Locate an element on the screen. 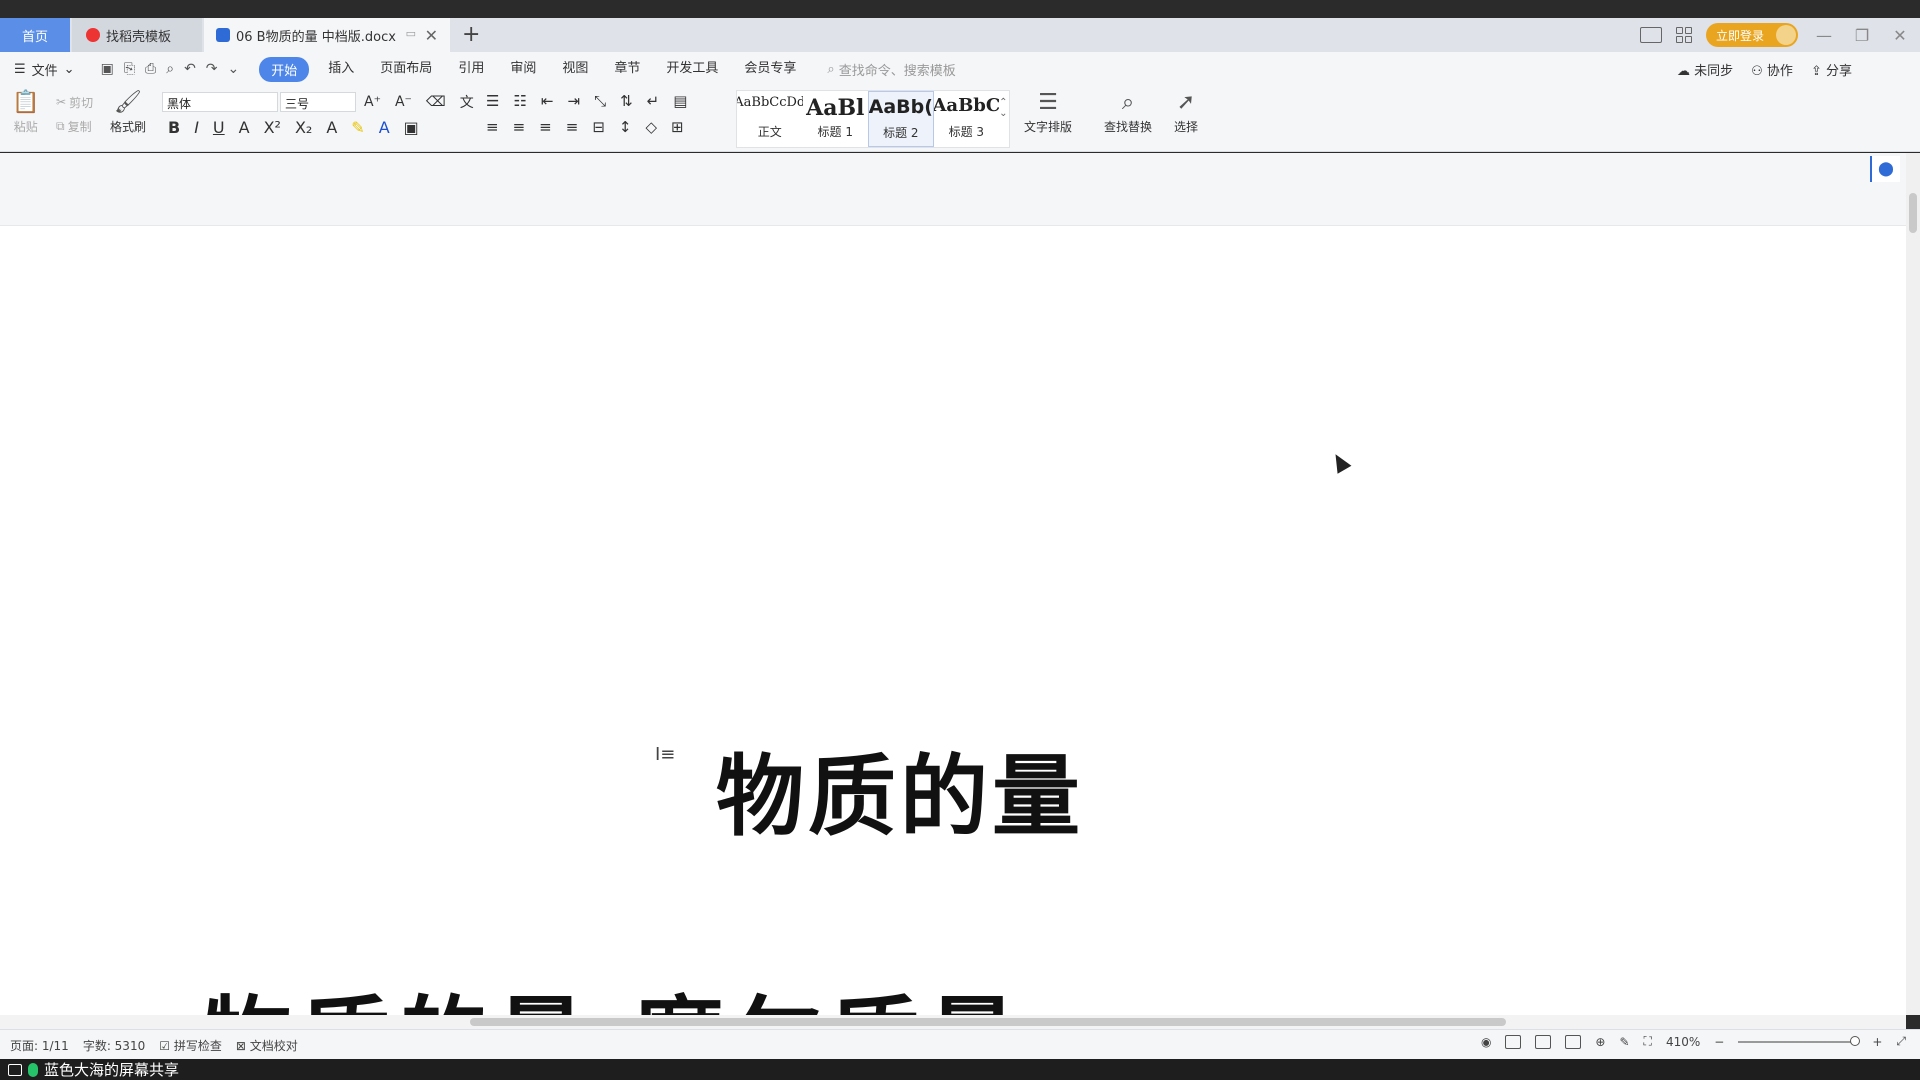 This screenshot has width=1920, height=1080. vertical-scroll-thumb is located at coordinates (1913, 213).